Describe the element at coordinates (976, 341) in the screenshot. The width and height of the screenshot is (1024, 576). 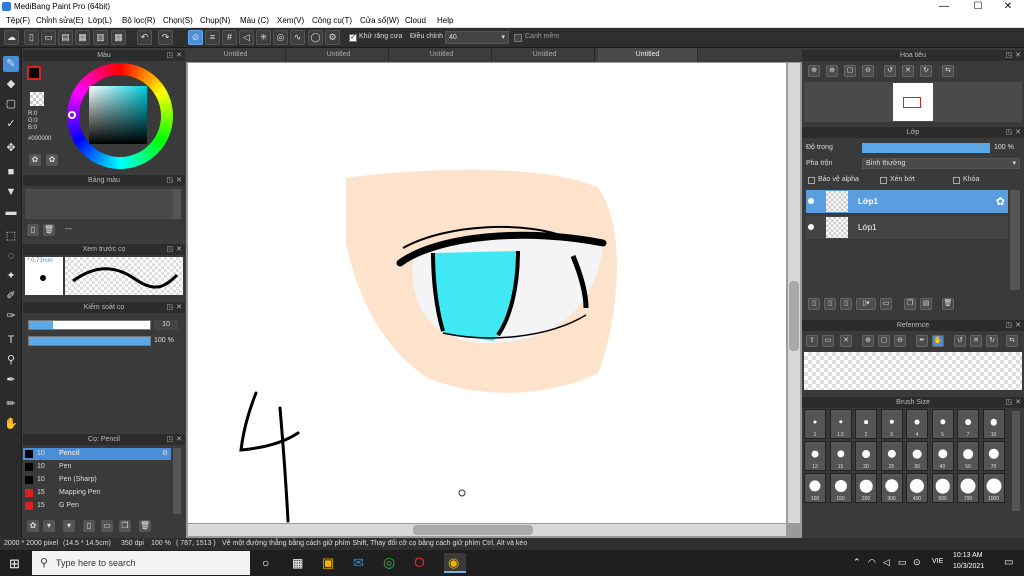
I see `reset-rotate-icon: ✕` at that location.